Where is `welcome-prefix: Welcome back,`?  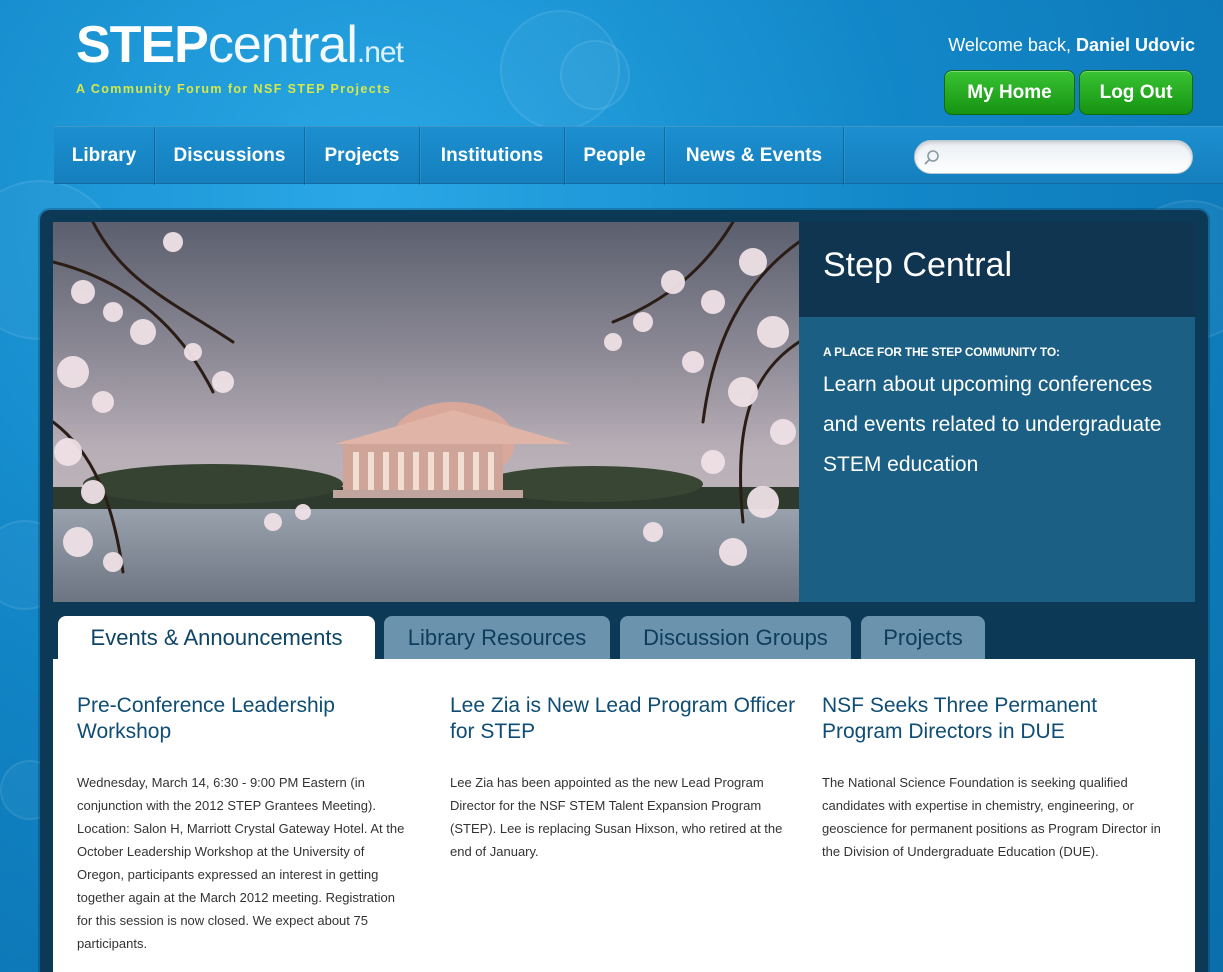 welcome-prefix: Welcome back, is located at coordinates (1009, 45).